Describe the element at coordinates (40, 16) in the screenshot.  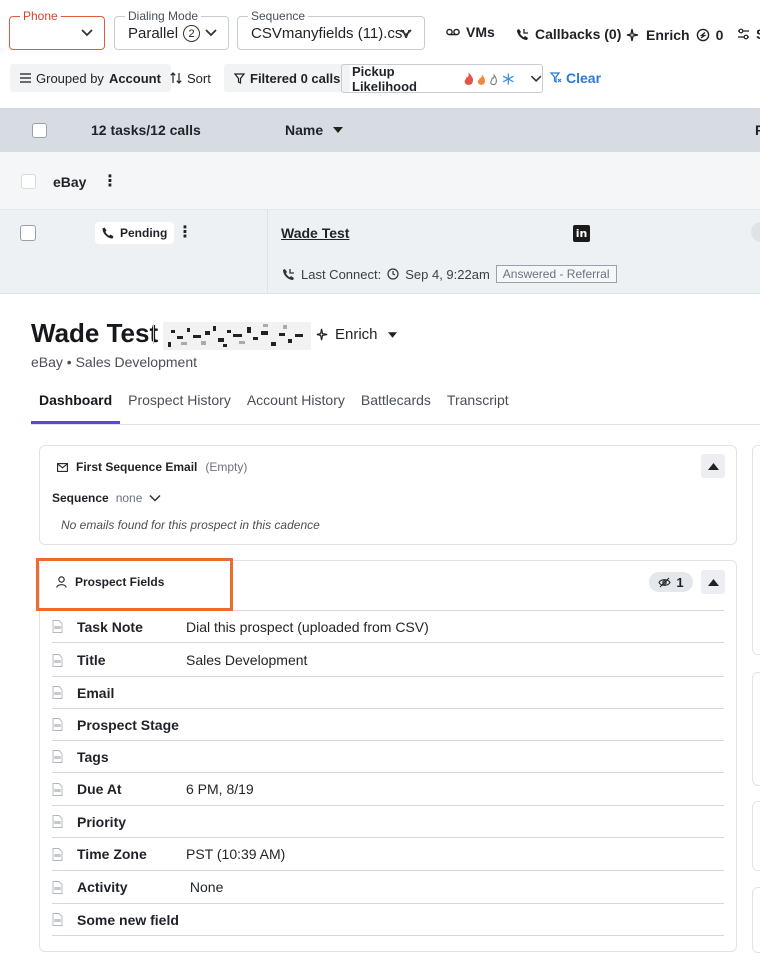
I see `phone-legend: Phone` at that location.